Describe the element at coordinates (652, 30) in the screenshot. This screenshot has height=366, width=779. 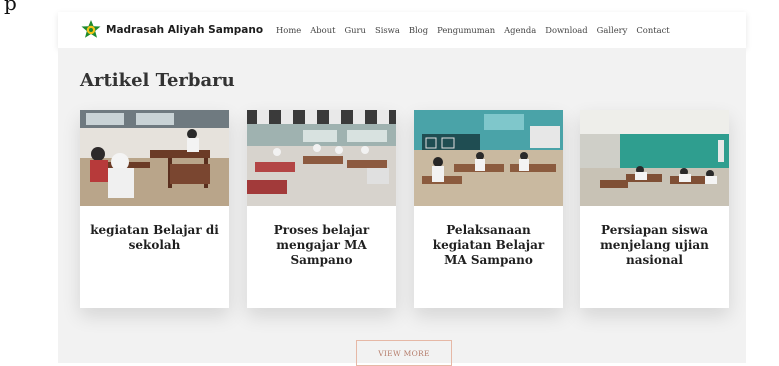
I see `nav-contact: Contact` at that location.